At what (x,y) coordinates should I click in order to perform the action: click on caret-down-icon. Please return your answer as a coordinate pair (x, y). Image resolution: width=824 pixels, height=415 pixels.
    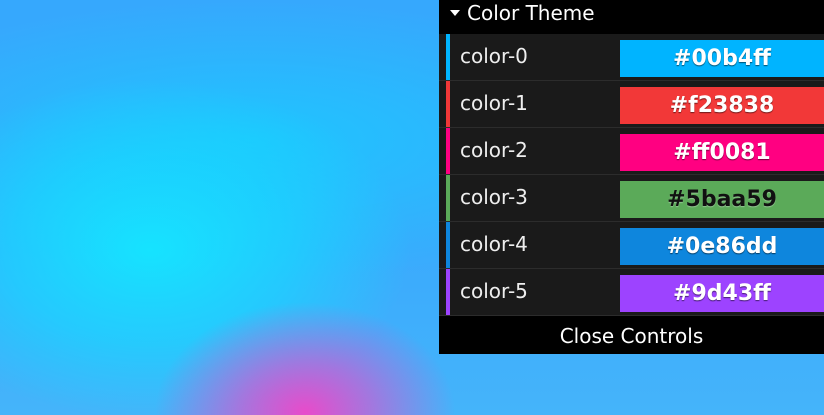
    Looking at the image, I should click on (455, 13).